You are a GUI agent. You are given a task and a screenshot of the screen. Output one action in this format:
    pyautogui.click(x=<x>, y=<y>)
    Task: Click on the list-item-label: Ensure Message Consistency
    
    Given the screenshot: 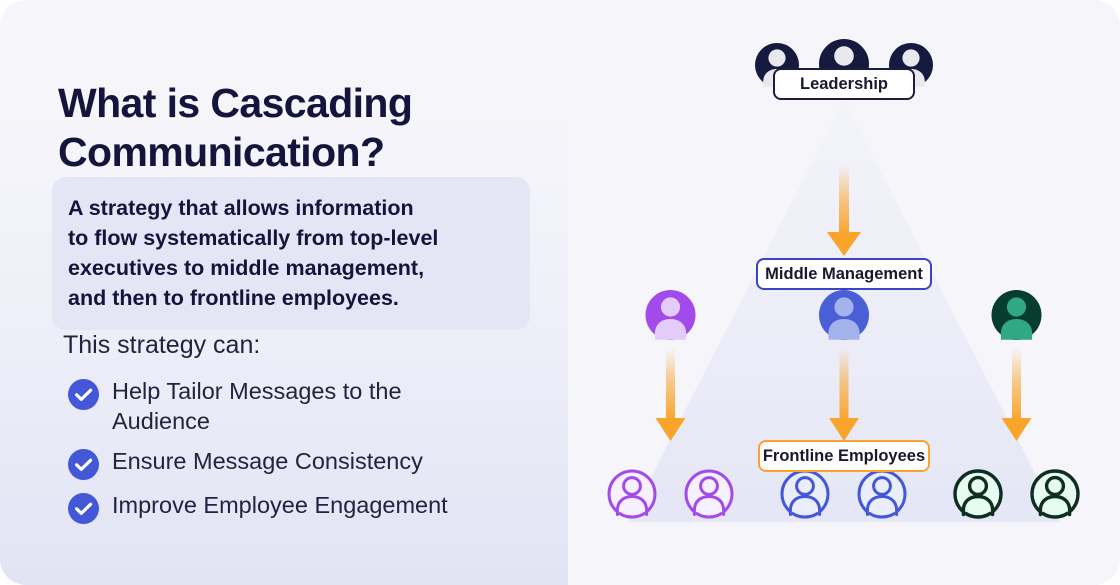 What is the action you would take?
    pyautogui.click(x=267, y=461)
    